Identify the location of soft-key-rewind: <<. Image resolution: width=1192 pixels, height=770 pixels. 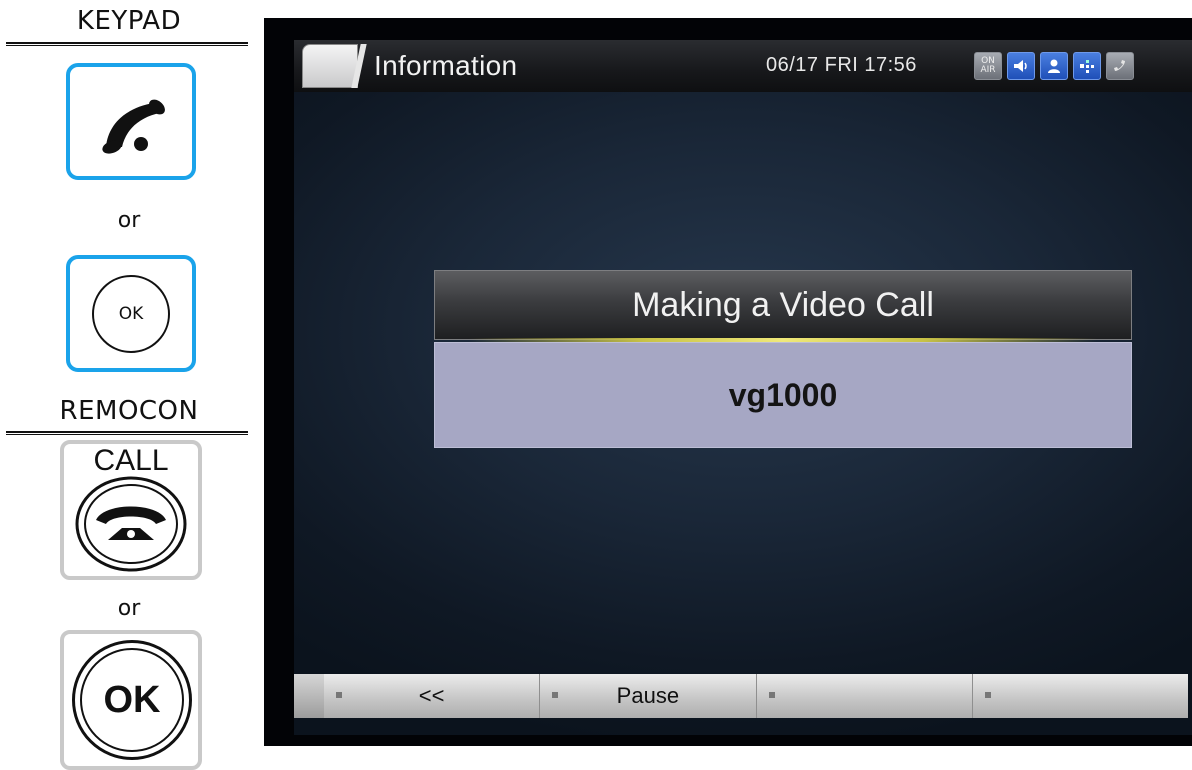
(432, 696).